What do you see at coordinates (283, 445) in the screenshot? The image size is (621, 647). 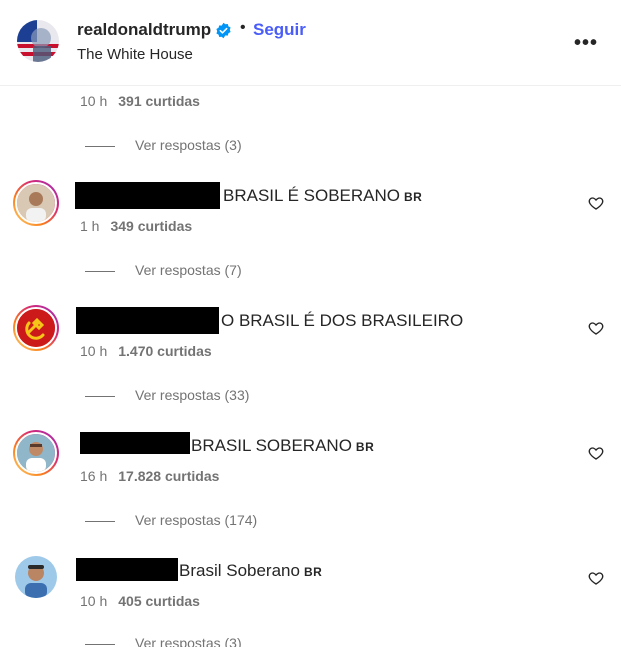 I see `comment-text: BRASIL SOBERANO BR` at bounding box center [283, 445].